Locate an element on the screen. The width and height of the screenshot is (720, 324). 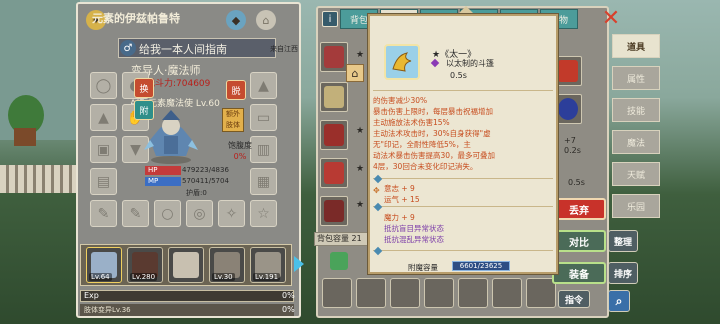
satiety-label: 饱腹度 is located at coordinates (240, 145).